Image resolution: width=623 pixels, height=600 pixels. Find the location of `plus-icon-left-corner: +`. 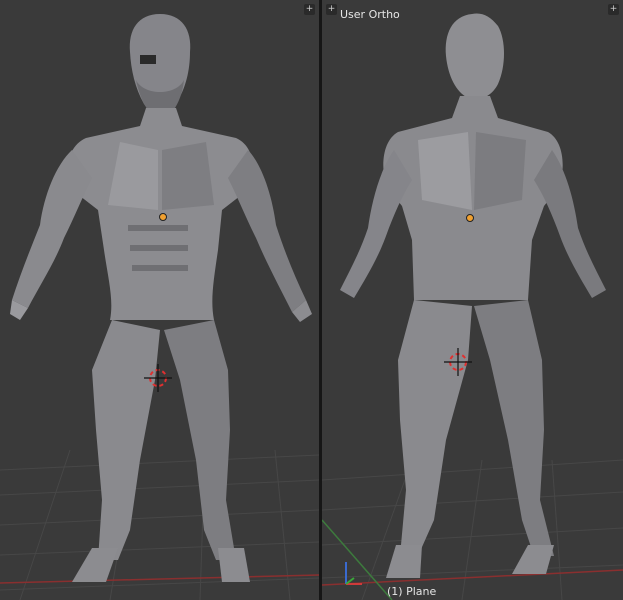

plus-icon-left-corner: + is located at coordinates (331, 9).